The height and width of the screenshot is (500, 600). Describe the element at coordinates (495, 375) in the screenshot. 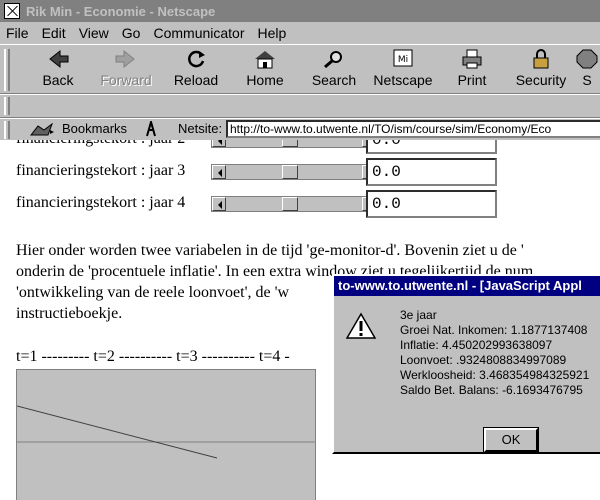

I see `dialog-line: Werkloosheid: 3.468354984325921` at that location.